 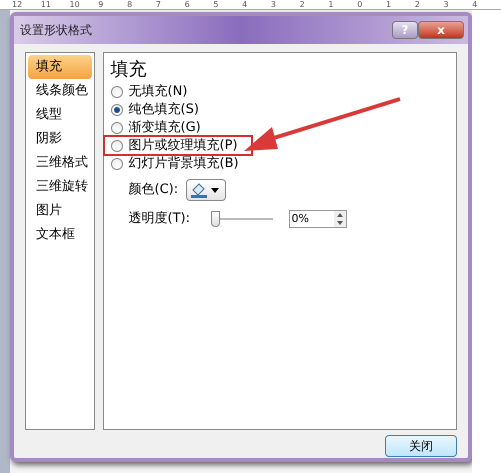 What do you see at coordinates (159, 219) in the screenshot?
I see `transparency-label: 透明度(T):` at bounding box center [159, 219].